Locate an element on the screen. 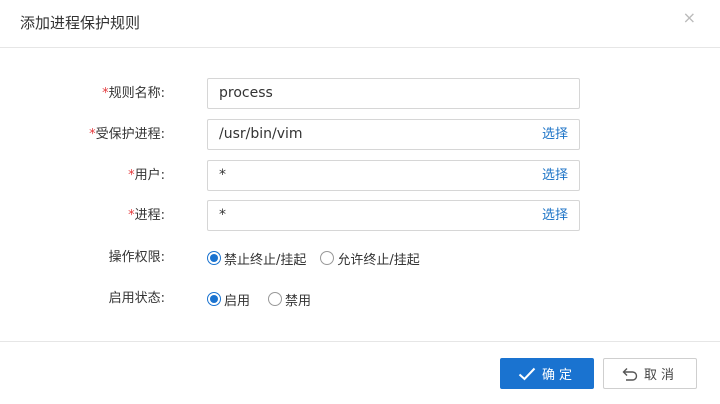 This screenshot has width=720, height=404. check-icon is located at coordinates (527, 374).